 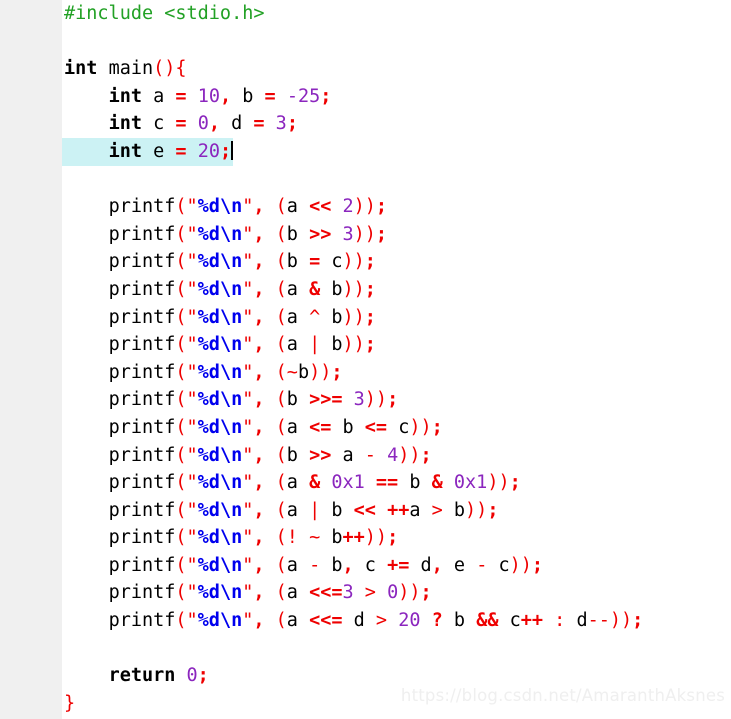 What do you see at coordinates (420, 565) in the screenshot?
I see `code-token: d` at bounding box center [420, 565].